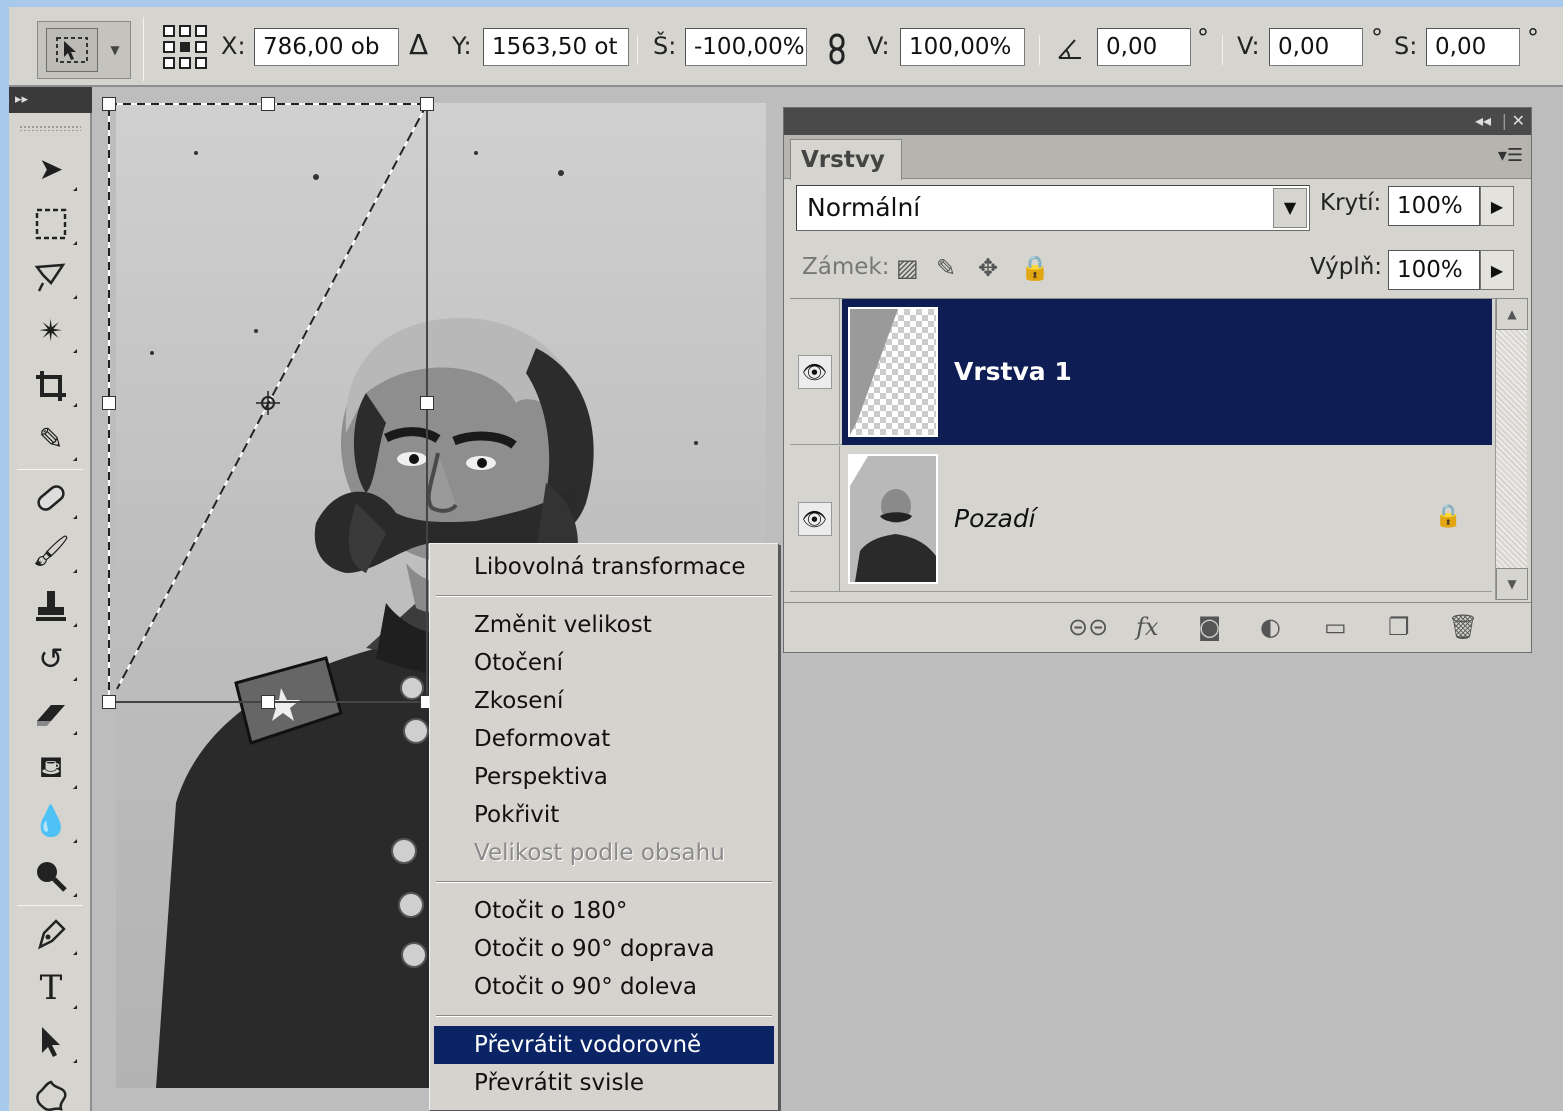 This screenshot has width=1563, height=1111. What do you see at coordinates (604, 1083) in the screenshot?
I see `menu-item-flip-vertical: Převrátit svisle` at bounding box center [604, 1083].